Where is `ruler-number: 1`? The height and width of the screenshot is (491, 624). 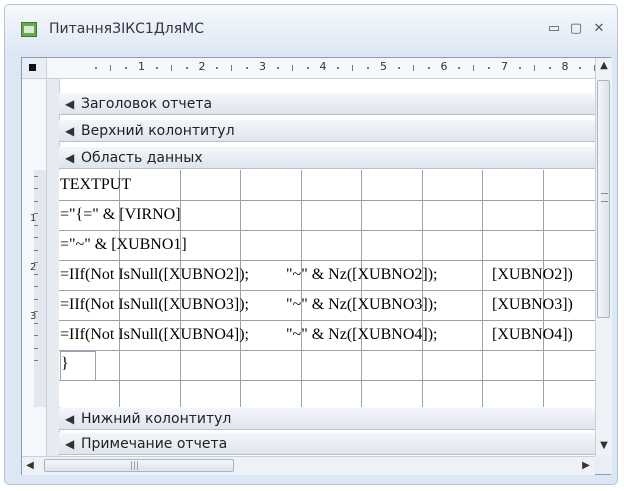
ruler-number: 1 is located at coordinates (33, 218).